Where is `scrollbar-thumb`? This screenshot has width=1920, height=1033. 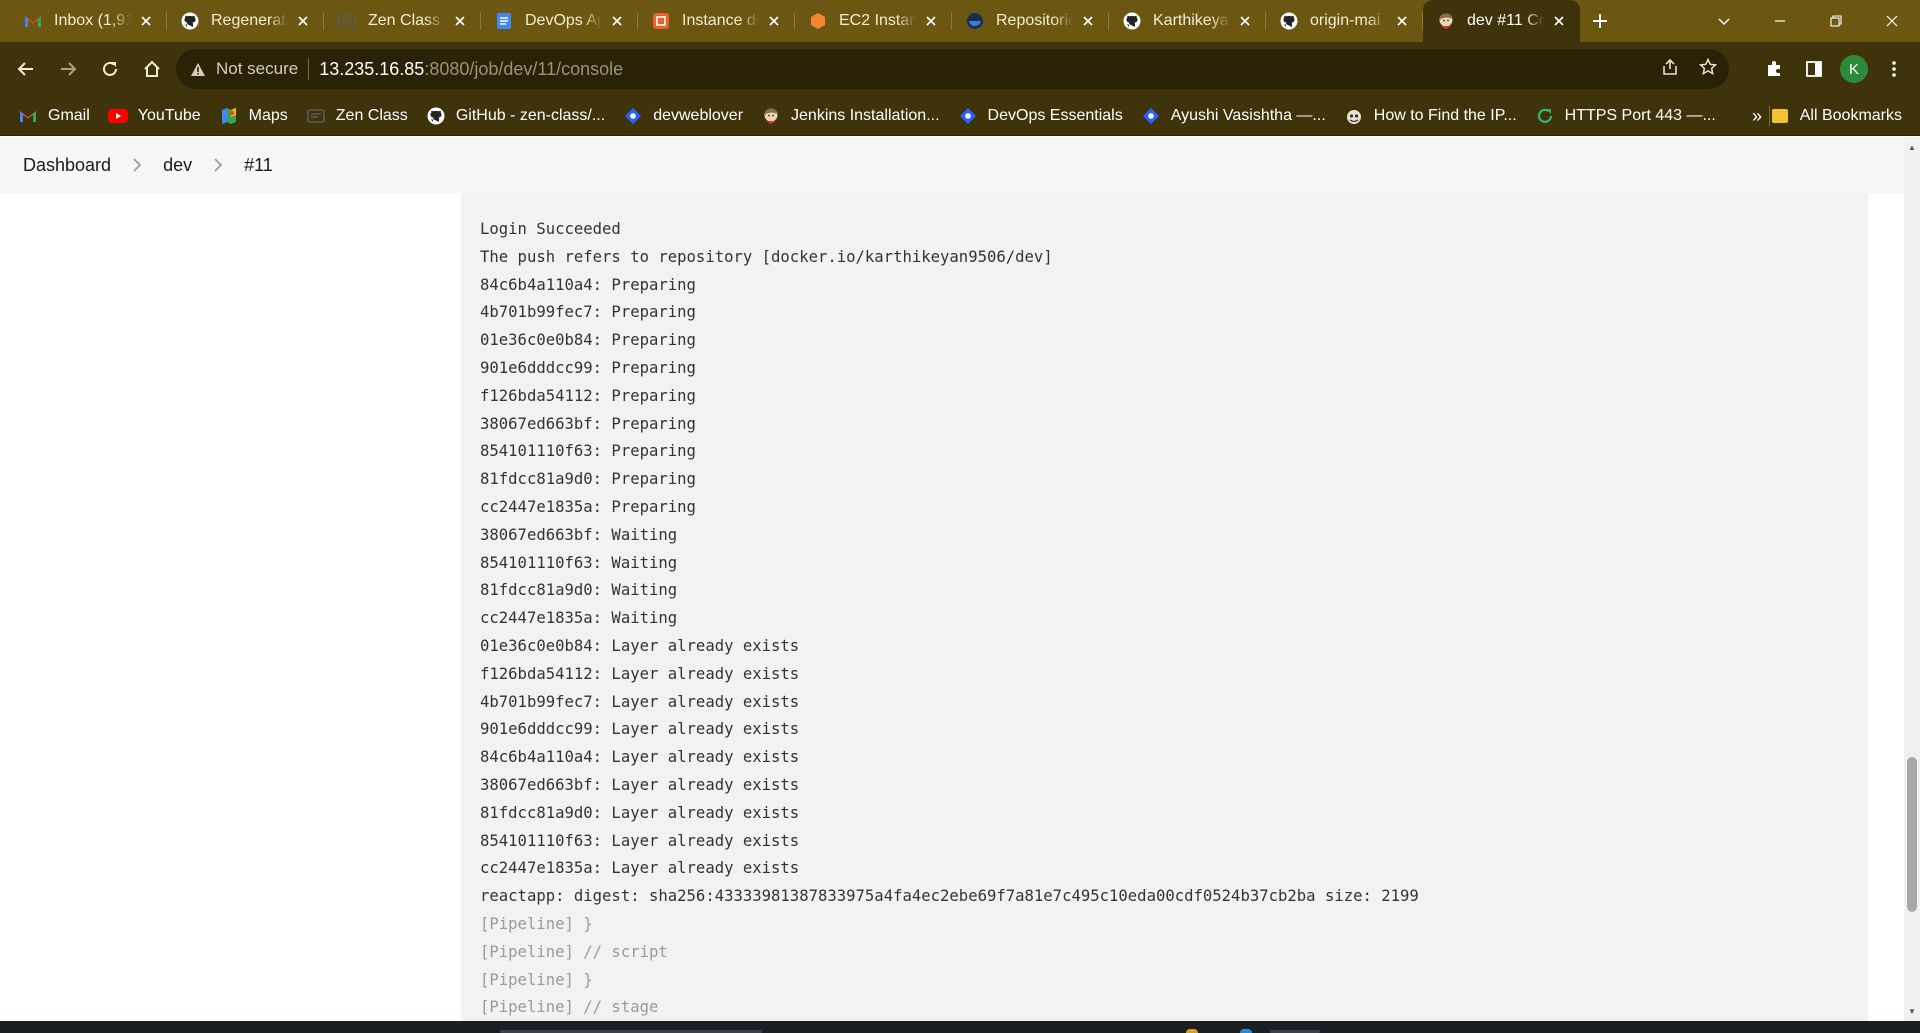
scrollbar-thumb is located at coordinates (1912, 834).